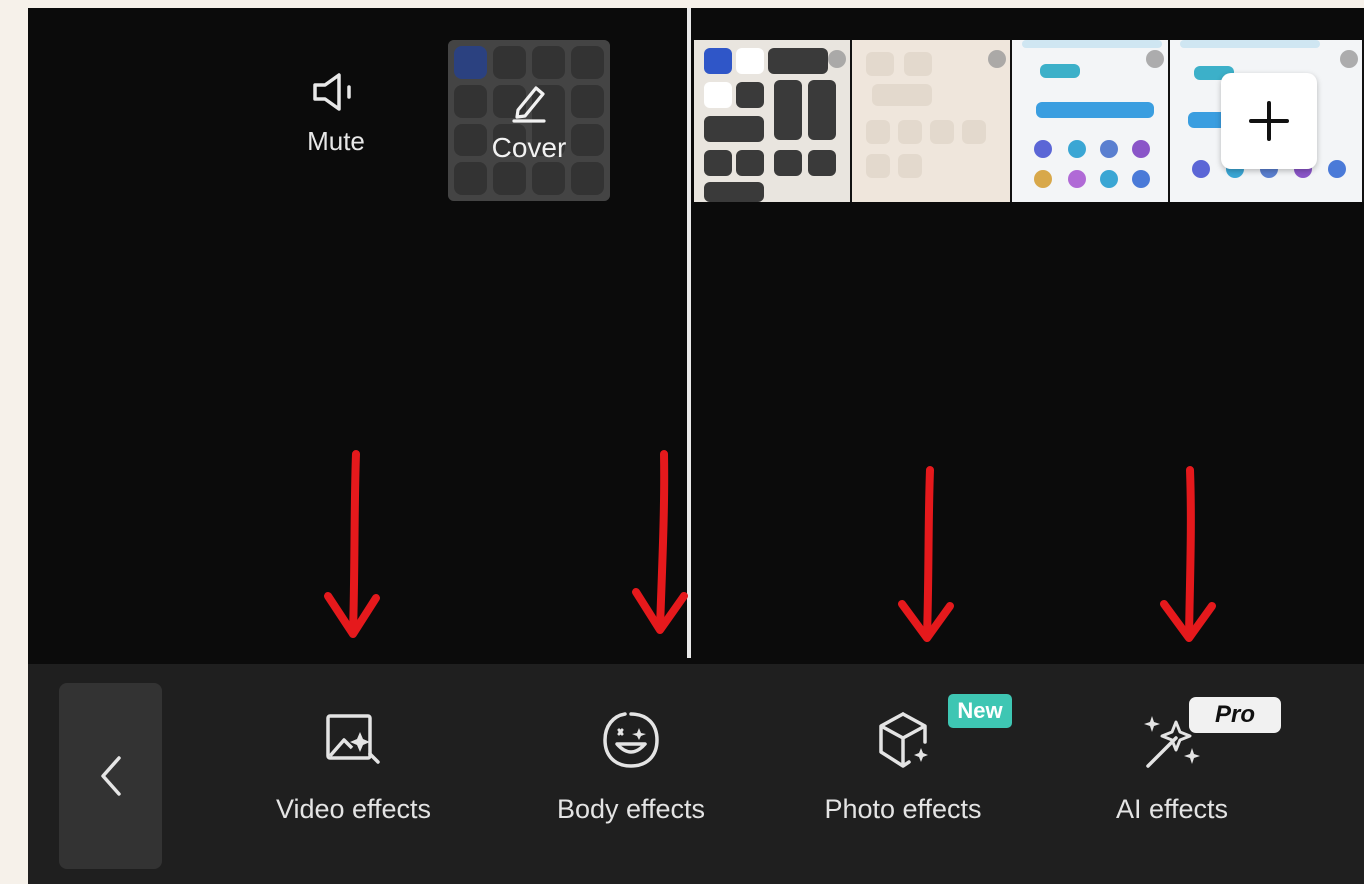 The image size is (1364, 884). Describe the element at coordinates (336, 141) in the screenshot. I see `mute-label: Mute` at that location.